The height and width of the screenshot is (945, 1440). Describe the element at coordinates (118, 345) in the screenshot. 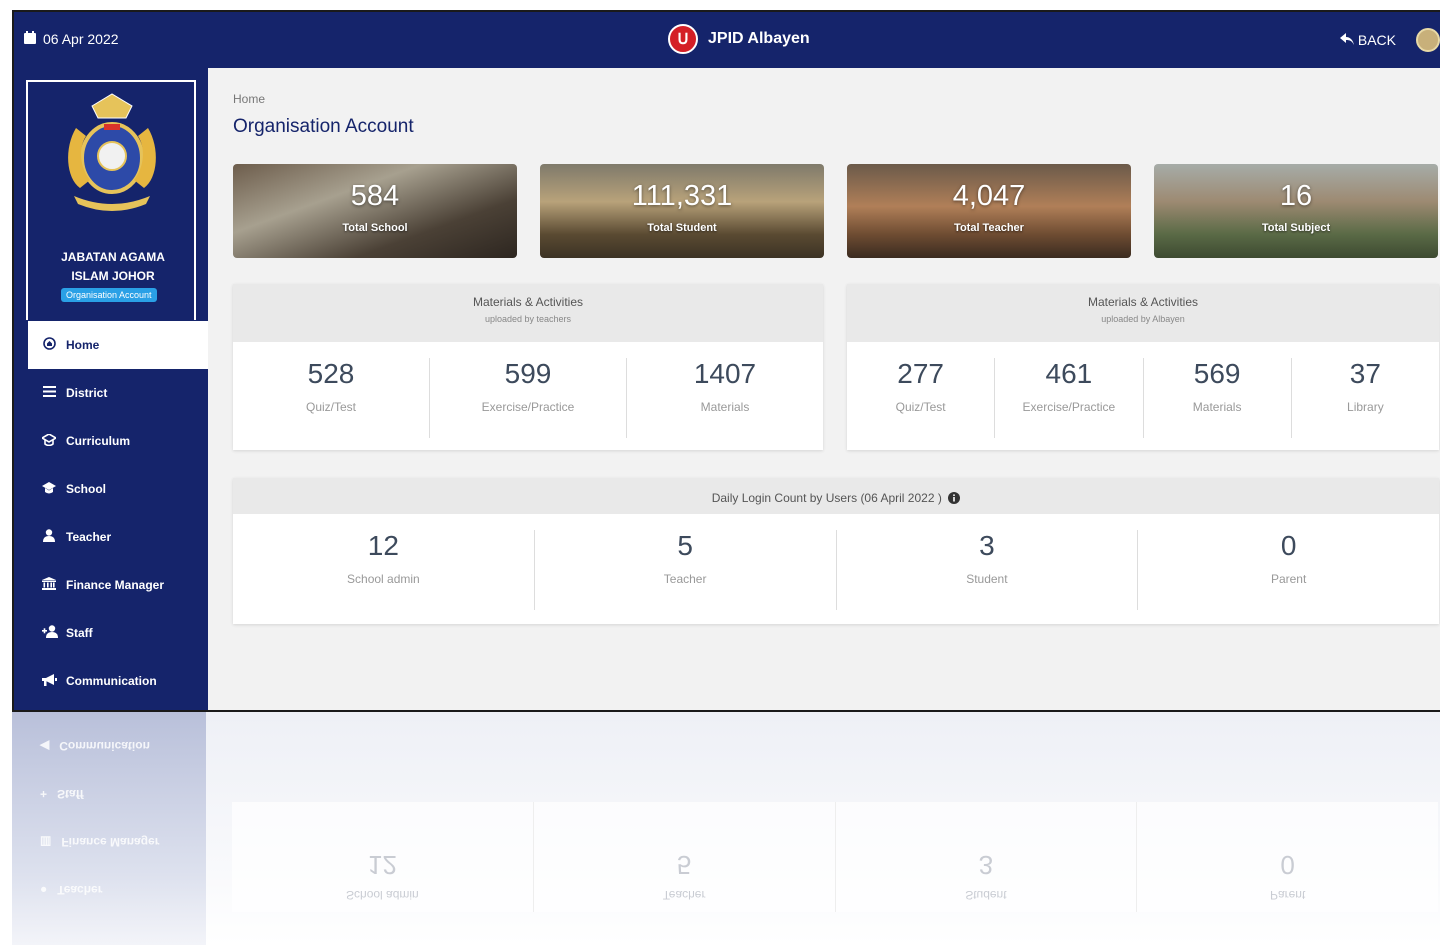

I see `sidebar-item-home: Home` at that location.